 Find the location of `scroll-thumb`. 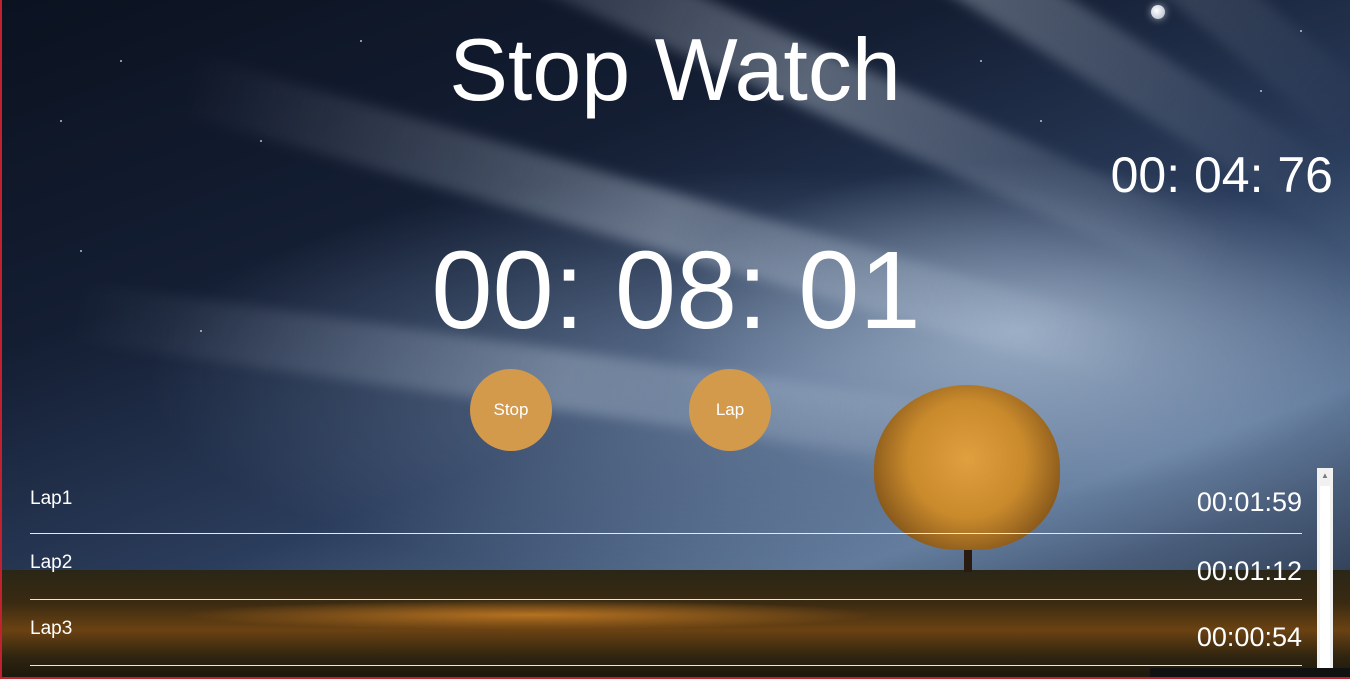

scroll-thumb is located at coordinates (1325, 581).